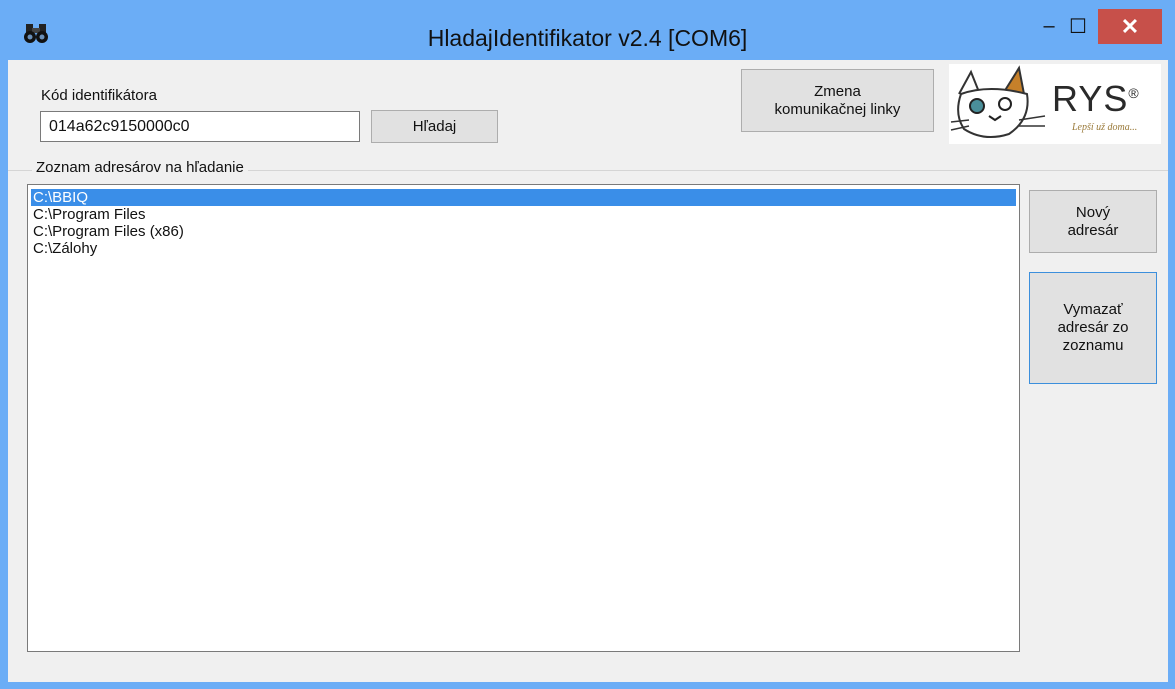 This screenshot has height=689, width=1175. I want to click on change-link-button-label: Zmena komunikačnej linky, so click(838, 101).